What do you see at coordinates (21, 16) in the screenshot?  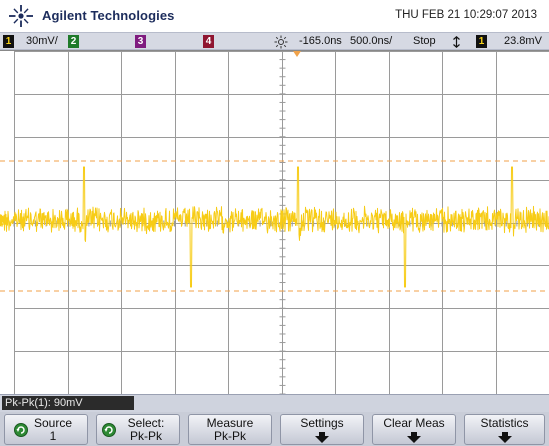 I see `agilent-spark-logo-icon` at bounding box center [21, 16].